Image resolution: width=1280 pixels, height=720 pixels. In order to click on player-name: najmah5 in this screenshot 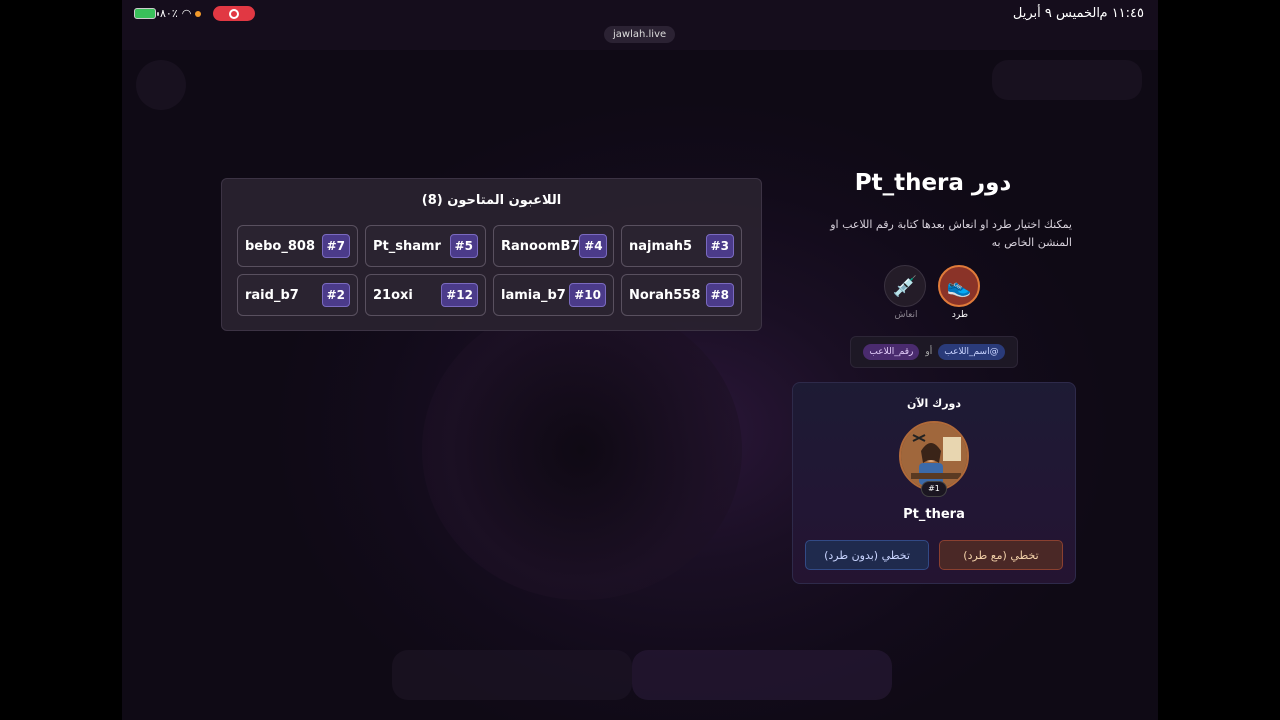, I will do `click(661, 246)`.